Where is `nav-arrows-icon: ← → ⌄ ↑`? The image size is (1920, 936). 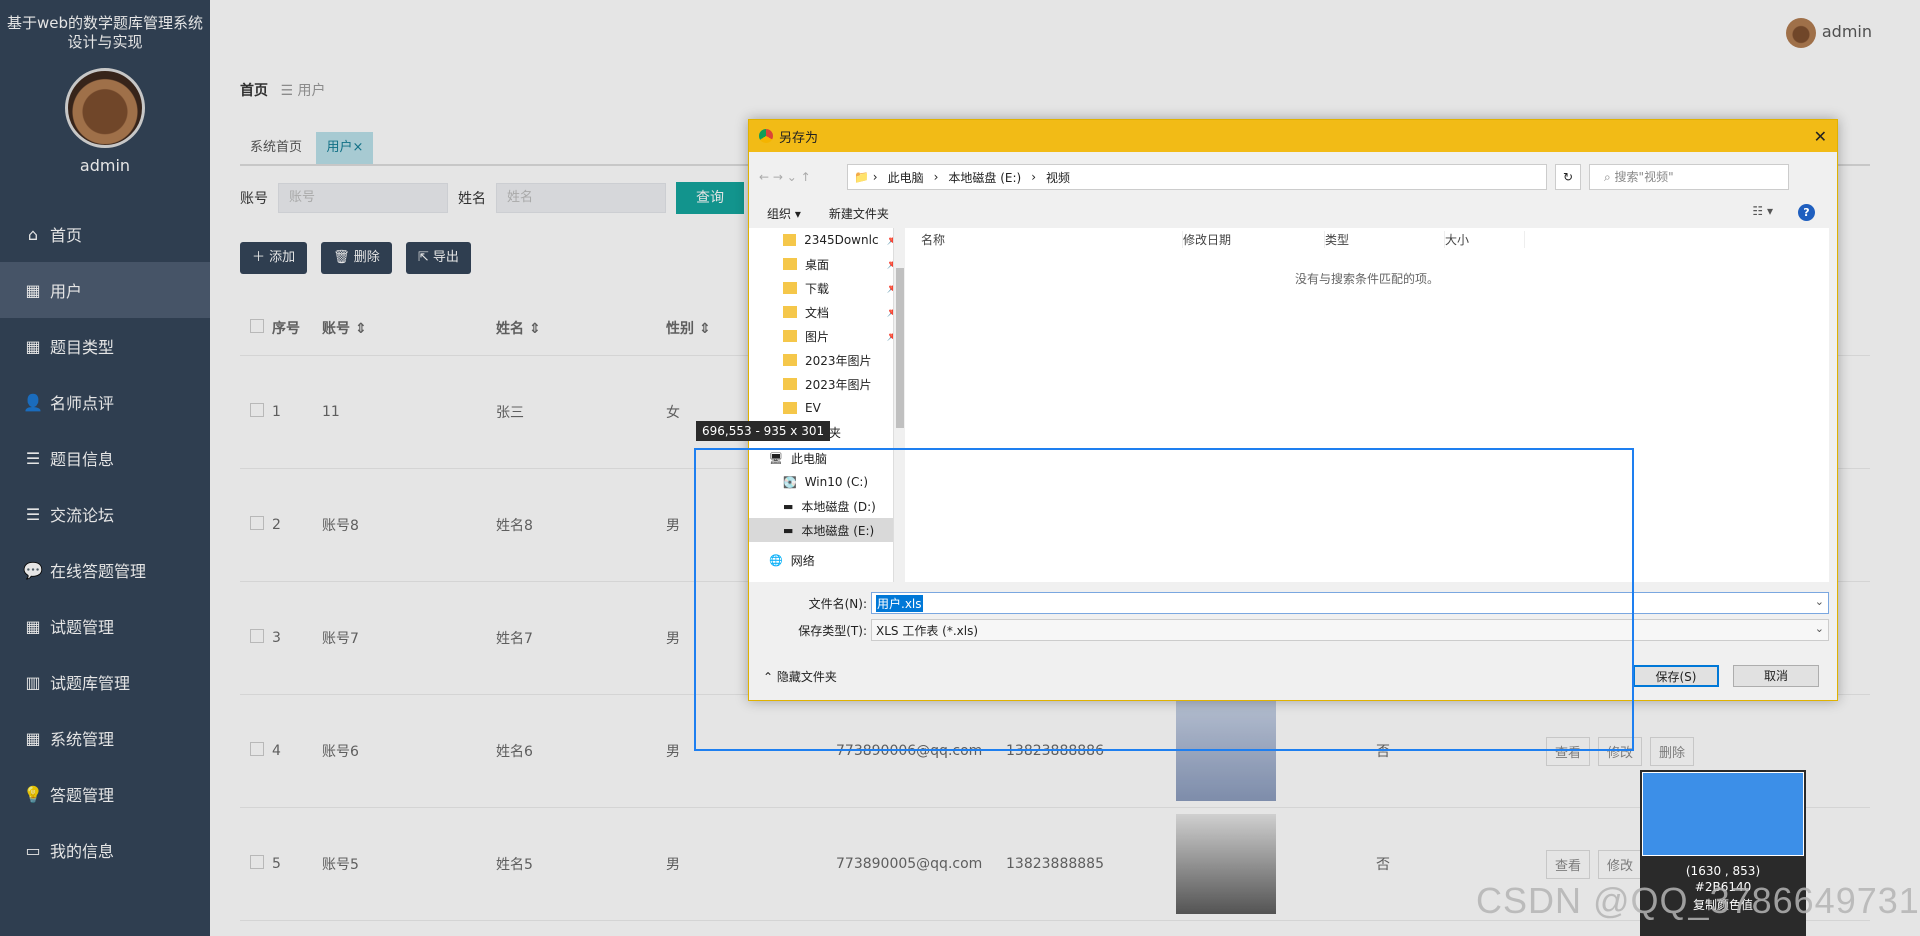 nav-arrows-icon: ← → ⌄ ↑ is located at coordinates (799, 177).